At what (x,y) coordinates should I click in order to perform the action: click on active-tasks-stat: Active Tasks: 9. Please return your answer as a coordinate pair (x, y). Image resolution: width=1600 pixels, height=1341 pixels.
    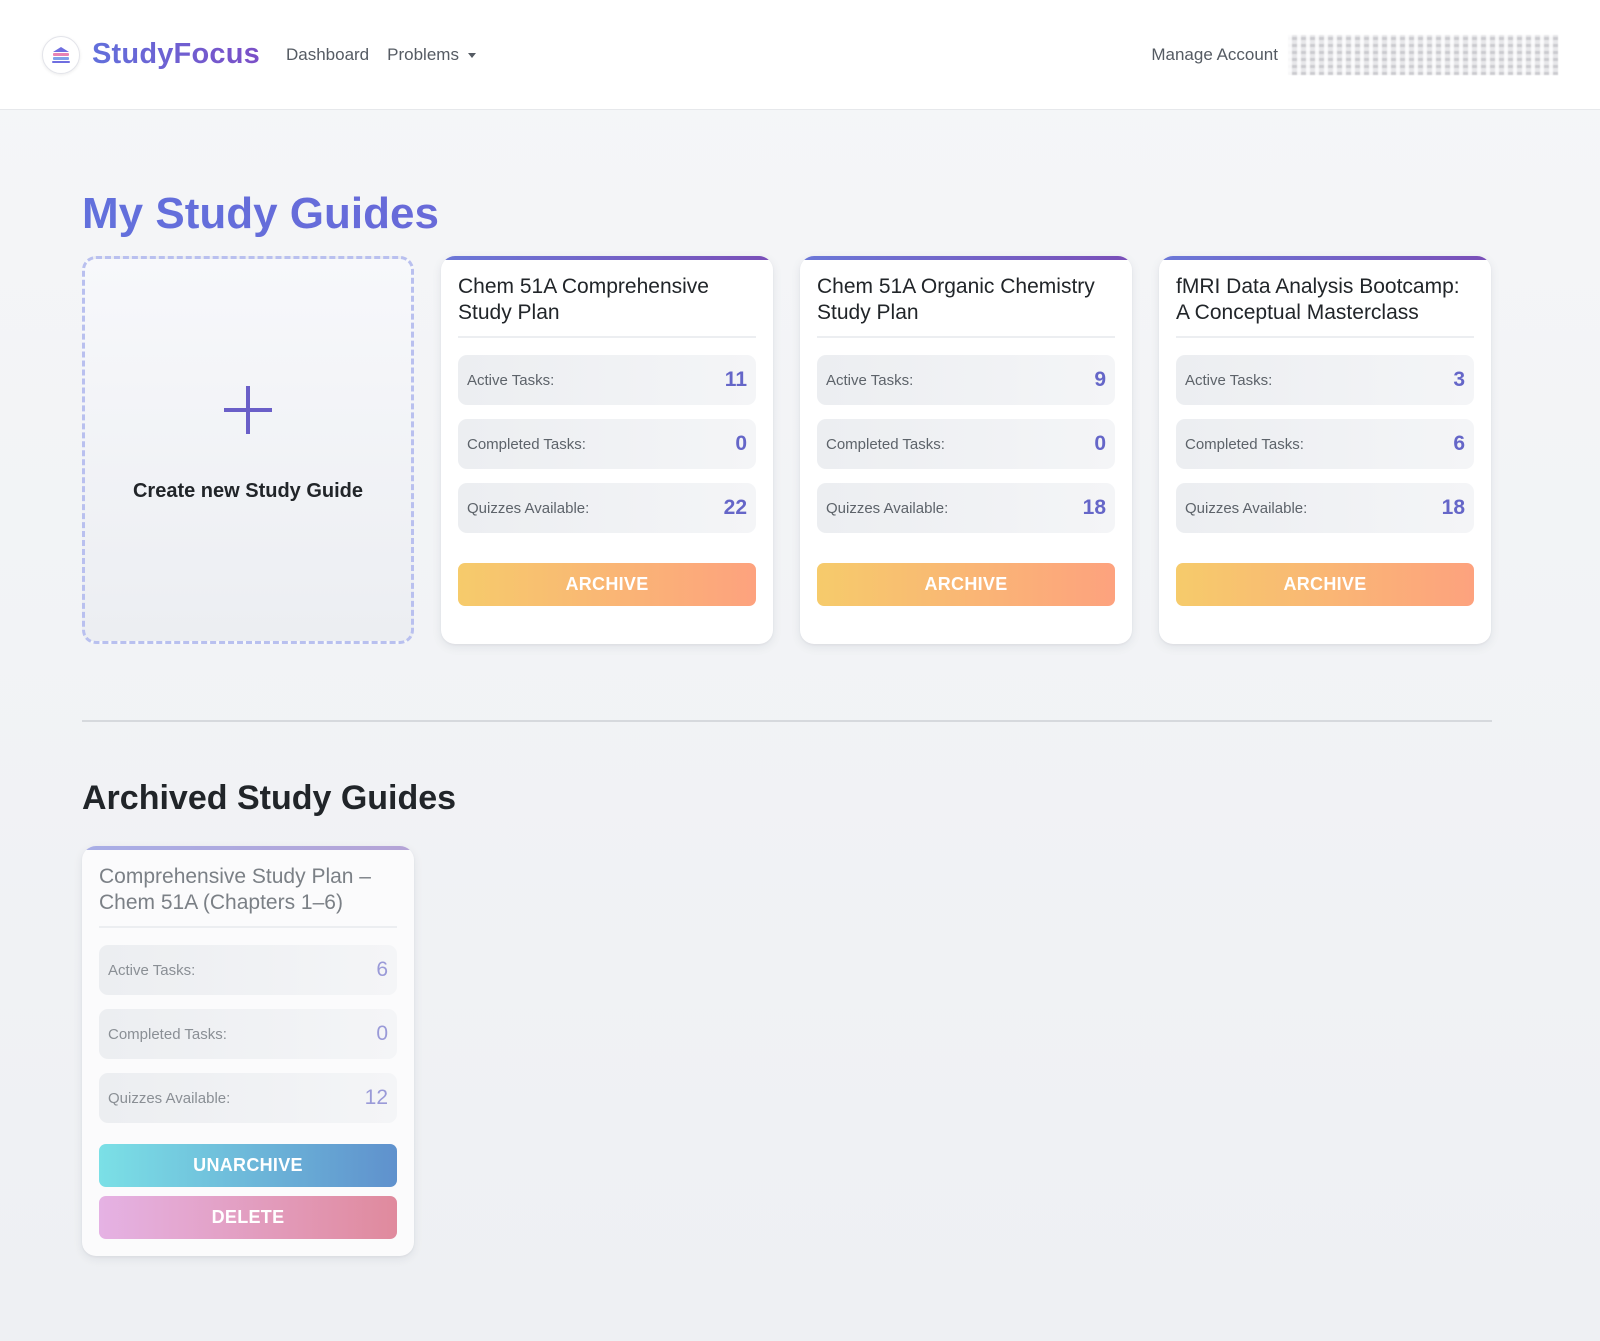
    Looking at the image, I should click on (966, 380).